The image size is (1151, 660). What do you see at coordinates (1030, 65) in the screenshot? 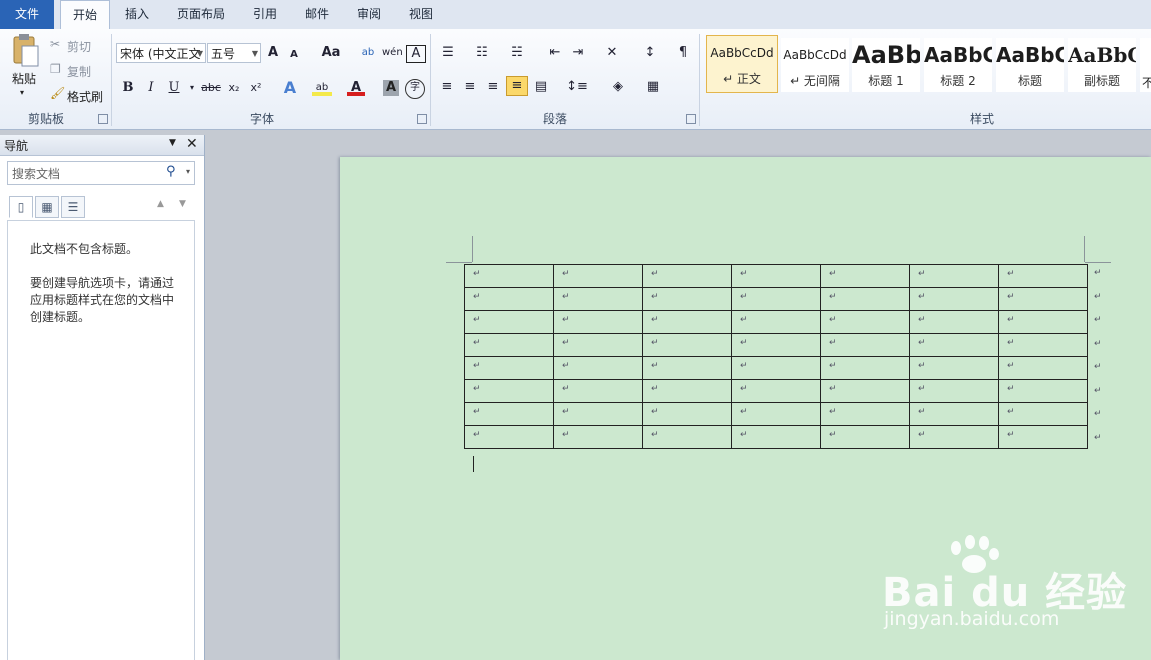
I see `style-title: AaBbC 标题` at bounding box center [1030, 65].